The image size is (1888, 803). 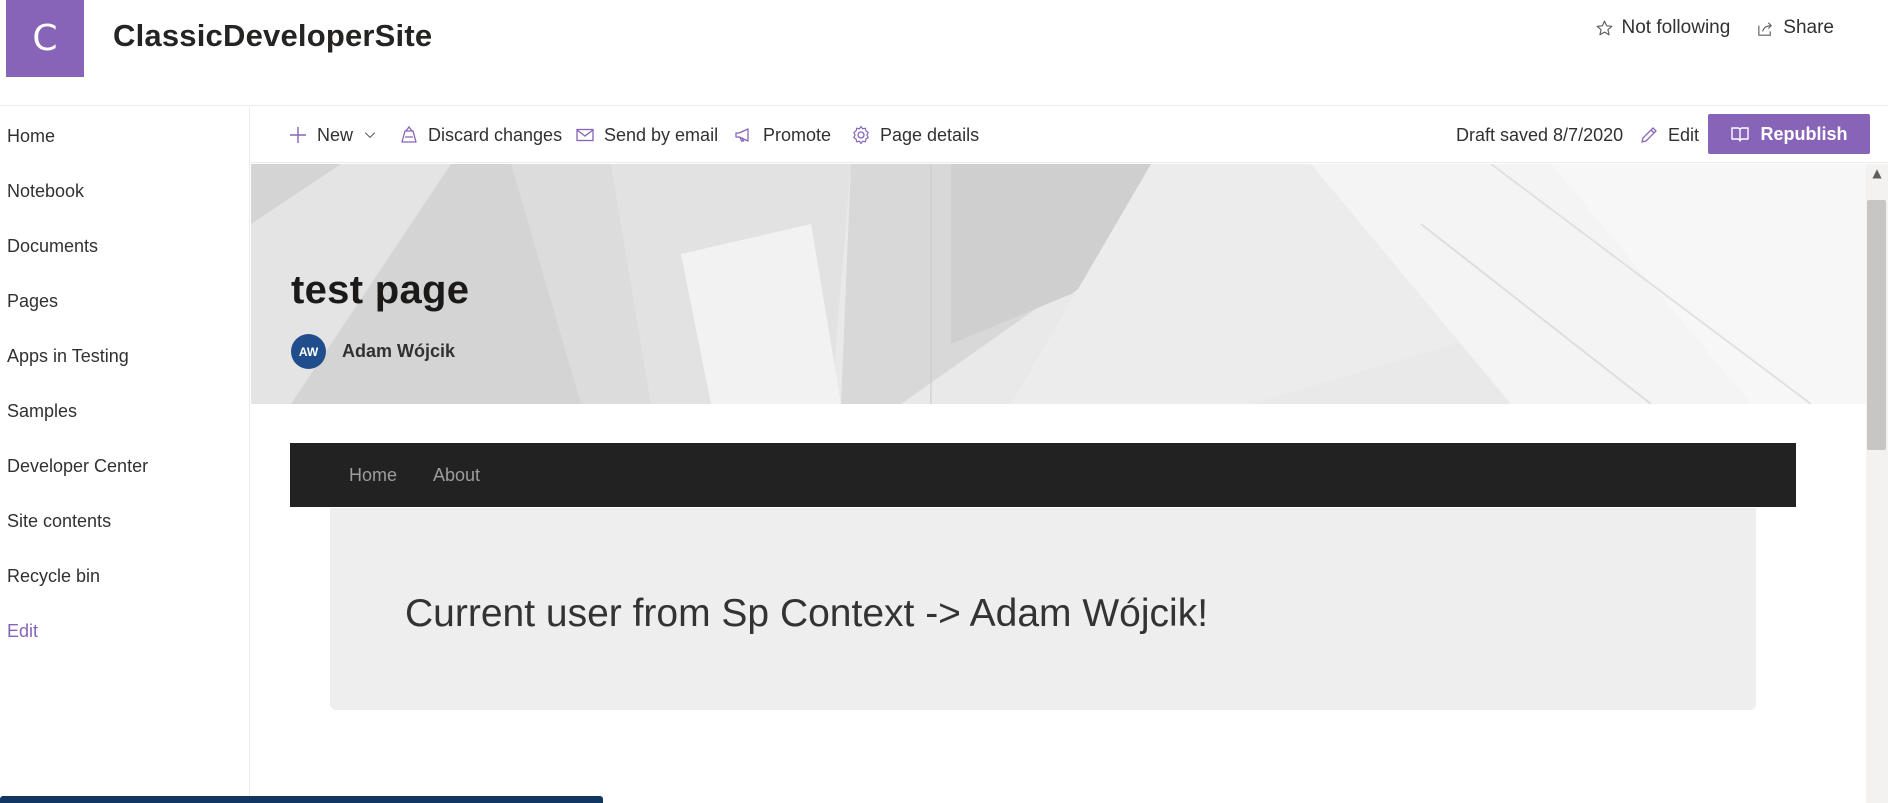 I want to click on nav-item-apps-in-testing: Apps in Testing, so click(x=68, y=356).